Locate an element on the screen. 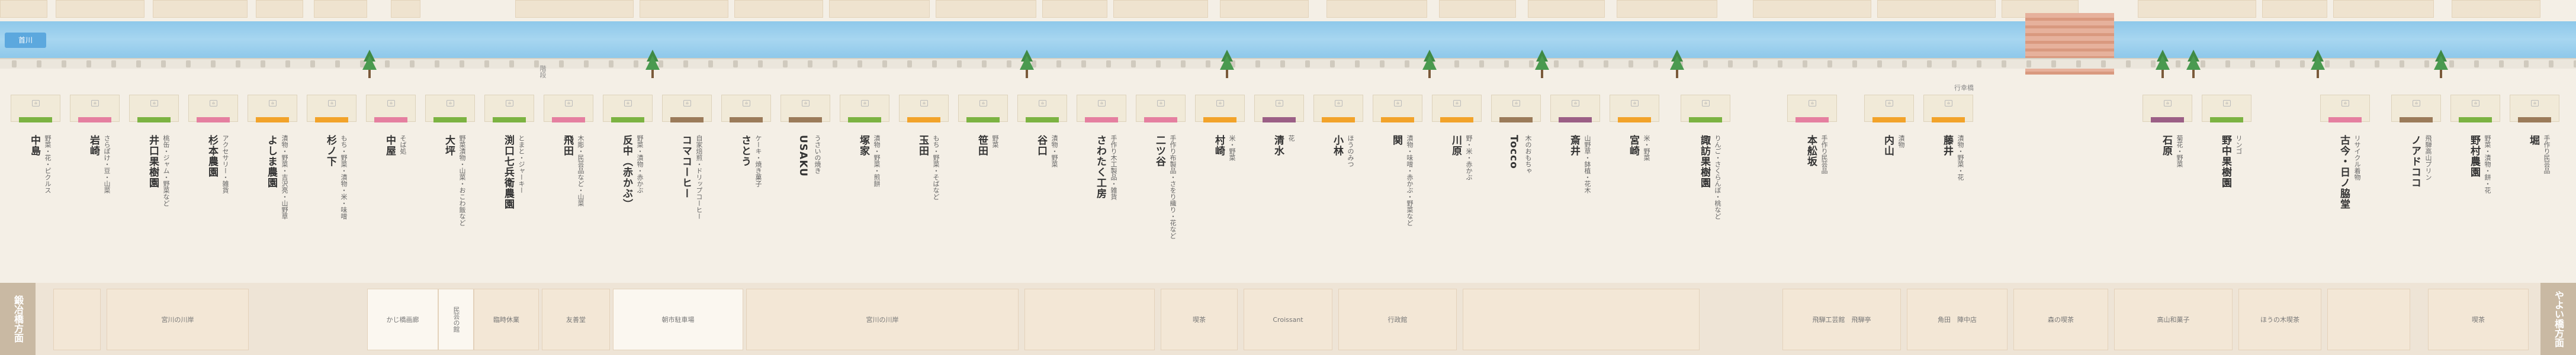 This screenshot has width=2576, height=355. stall-description: 漬物・野菜・花 is located at coordinates (1960, 157).